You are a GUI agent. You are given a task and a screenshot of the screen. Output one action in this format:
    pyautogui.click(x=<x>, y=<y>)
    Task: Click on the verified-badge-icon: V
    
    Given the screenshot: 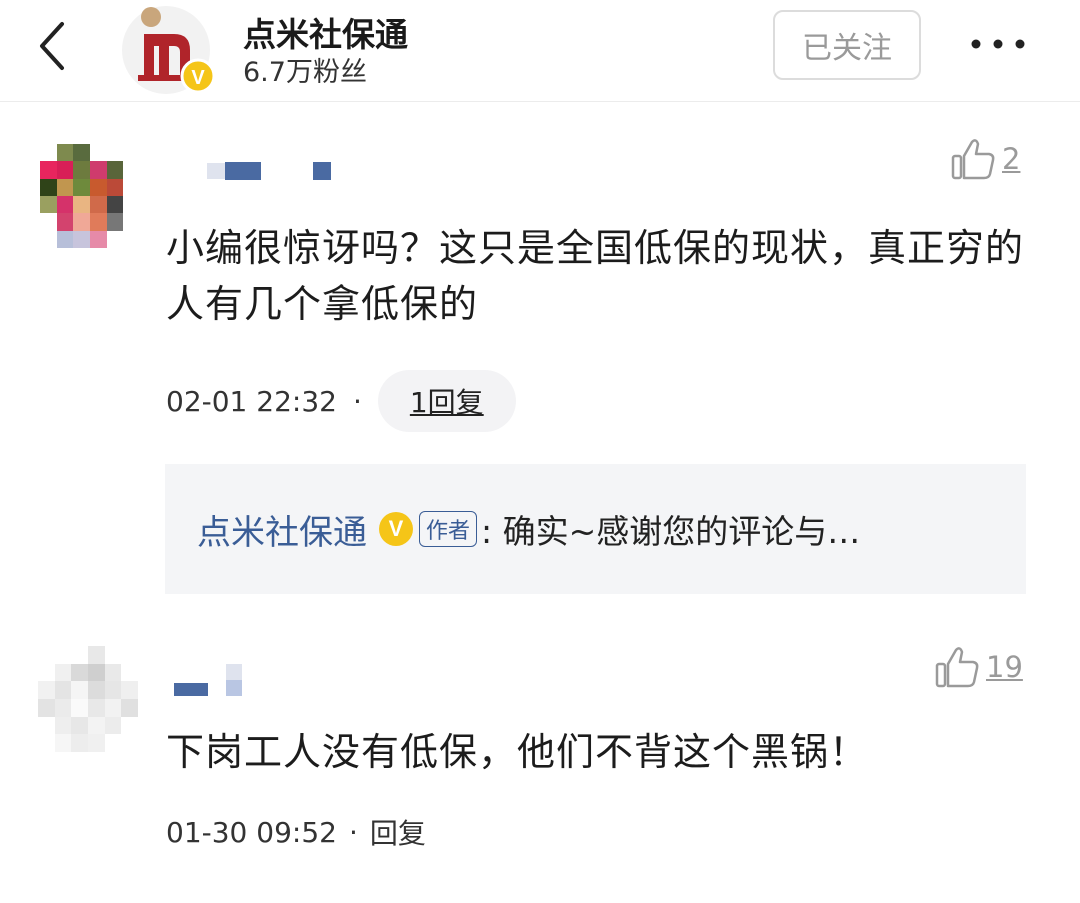 What is the action you would take?
    pyautogui.click(x=396, y=529)
    